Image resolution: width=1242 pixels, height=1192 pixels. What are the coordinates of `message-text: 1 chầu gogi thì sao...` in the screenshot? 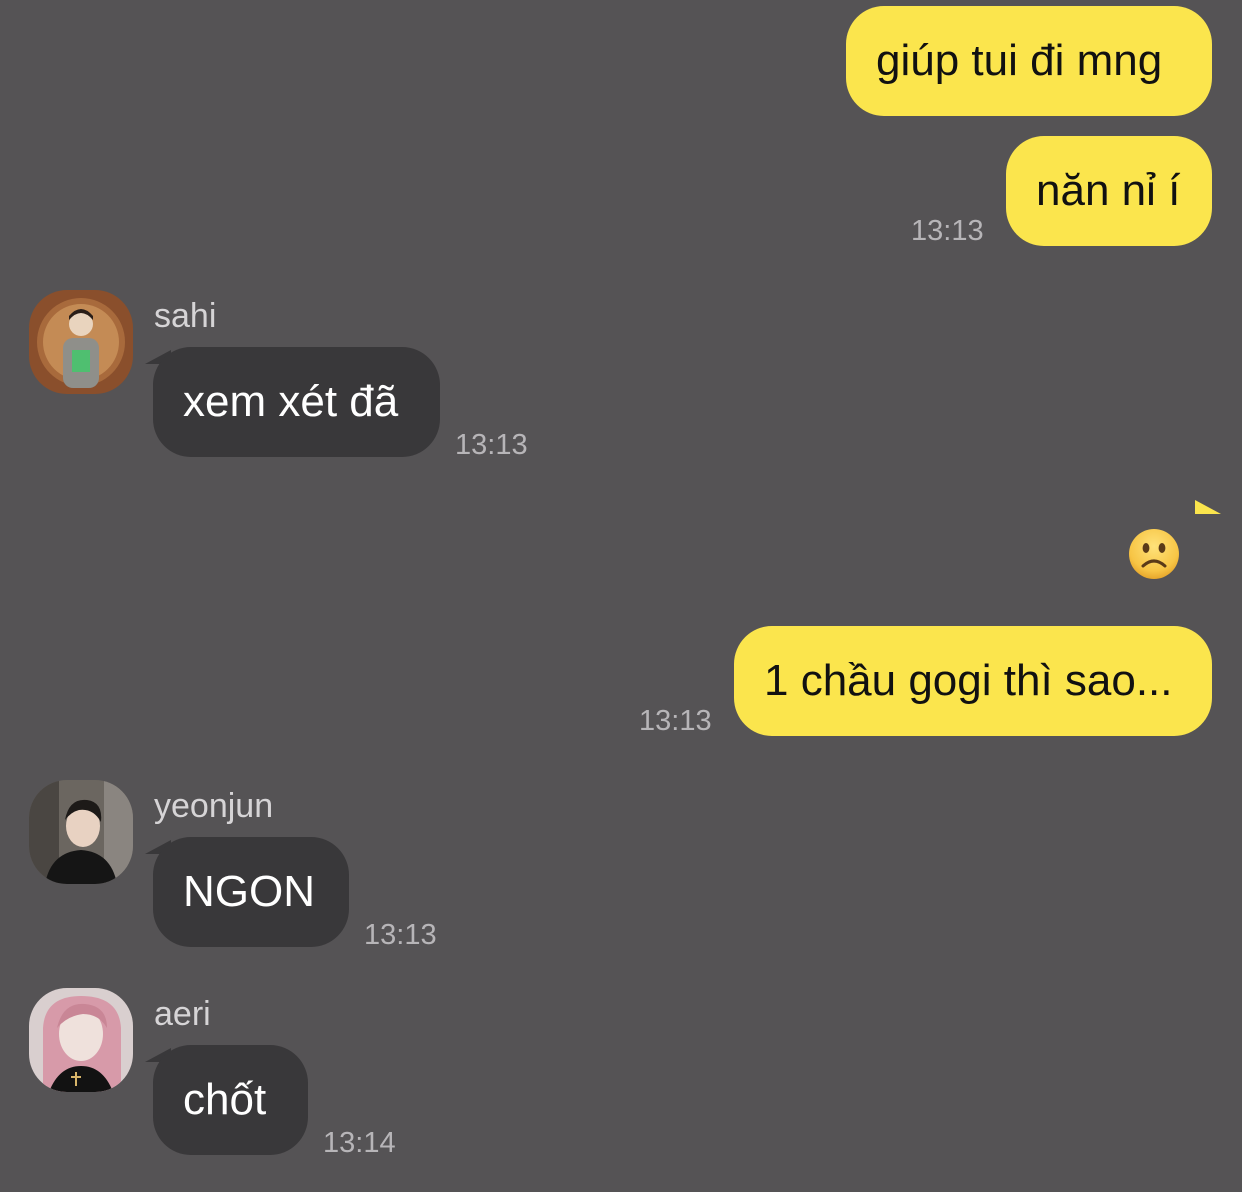 It's located at (968, 680).